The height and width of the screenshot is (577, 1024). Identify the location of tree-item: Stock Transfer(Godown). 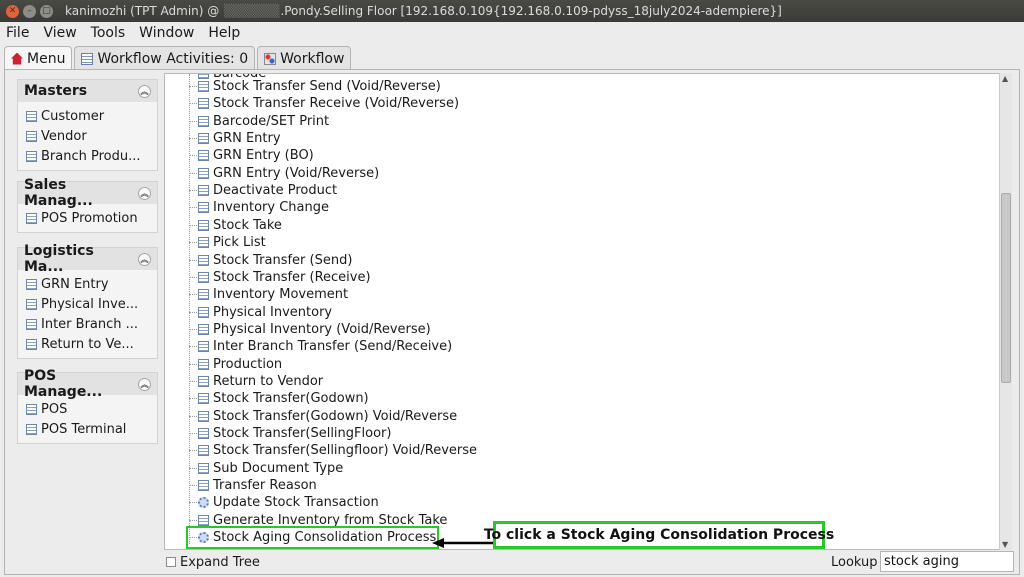
(279, 398).